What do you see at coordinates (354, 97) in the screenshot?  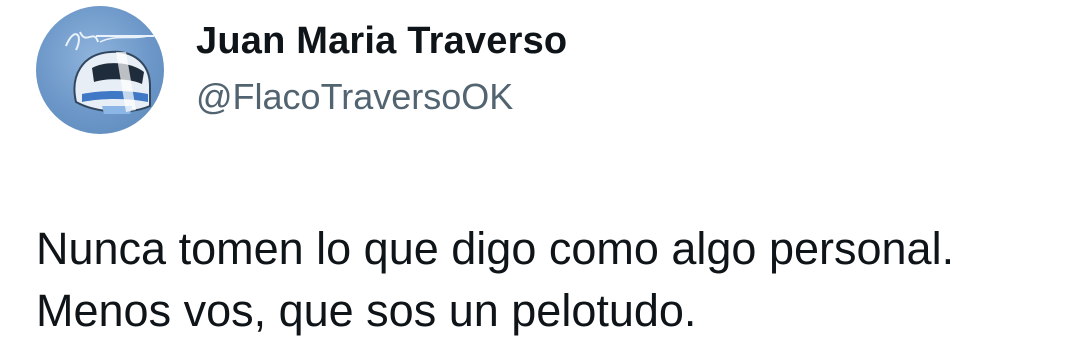 I see `author-handle: @FlacoTraversoOK` at bounding box center [354, 97].